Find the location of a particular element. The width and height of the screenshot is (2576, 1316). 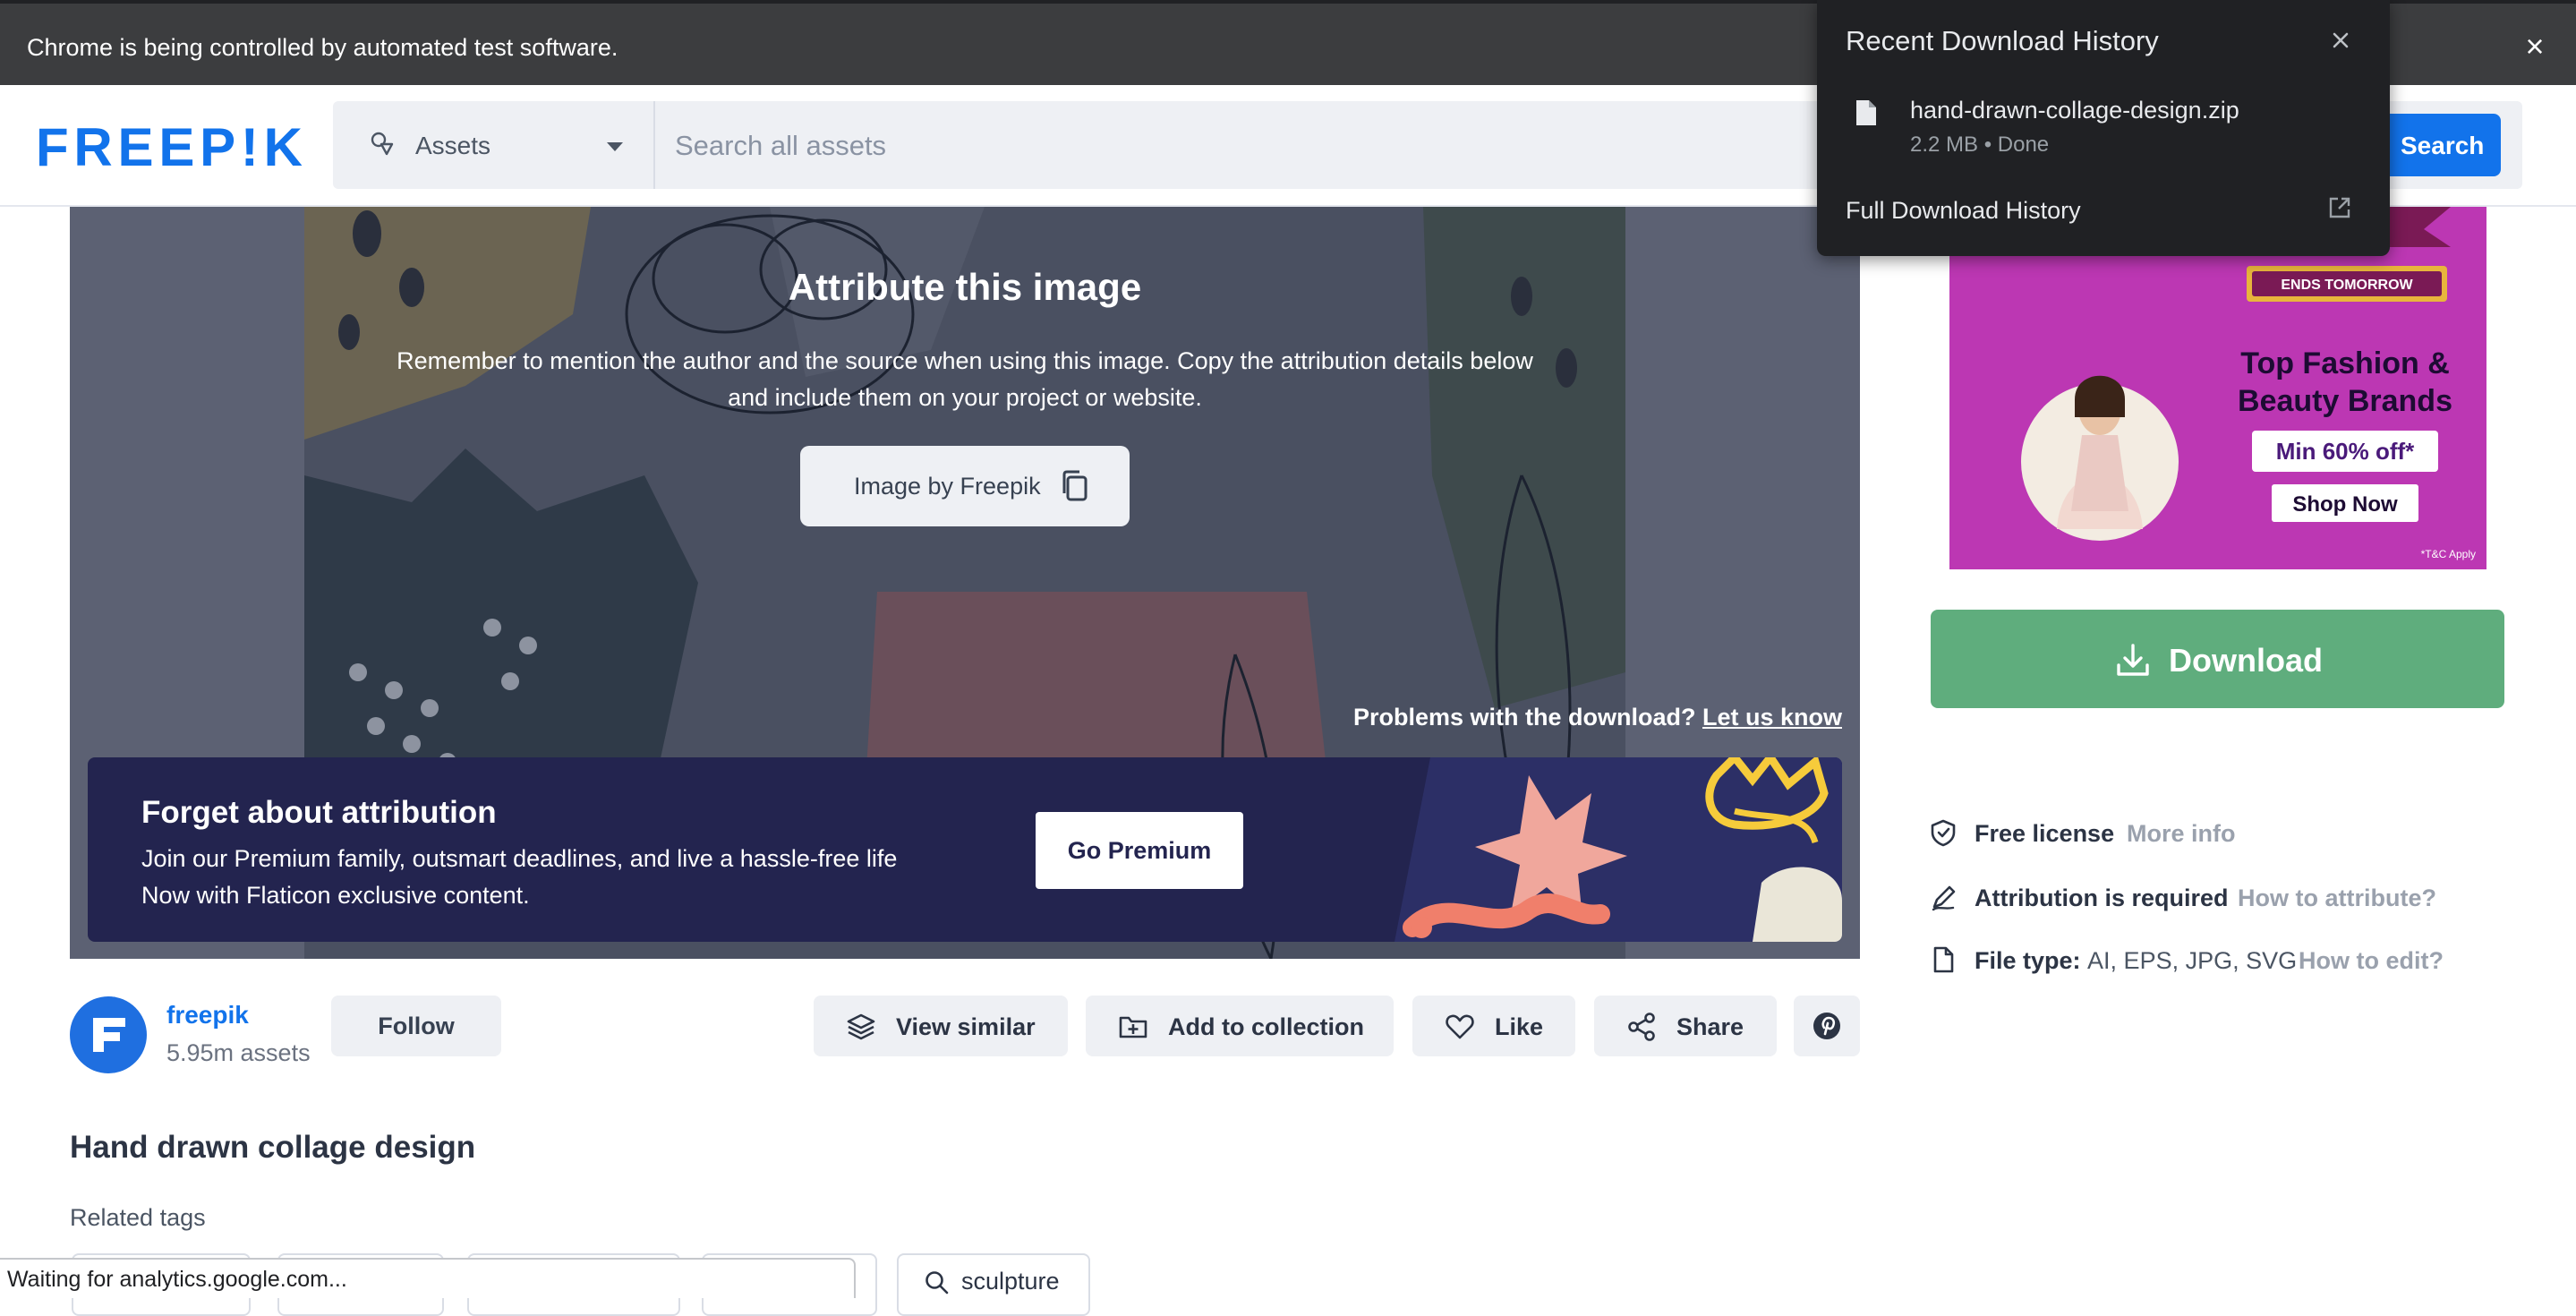

download-button: Download is located at coordinates (2217, 659).